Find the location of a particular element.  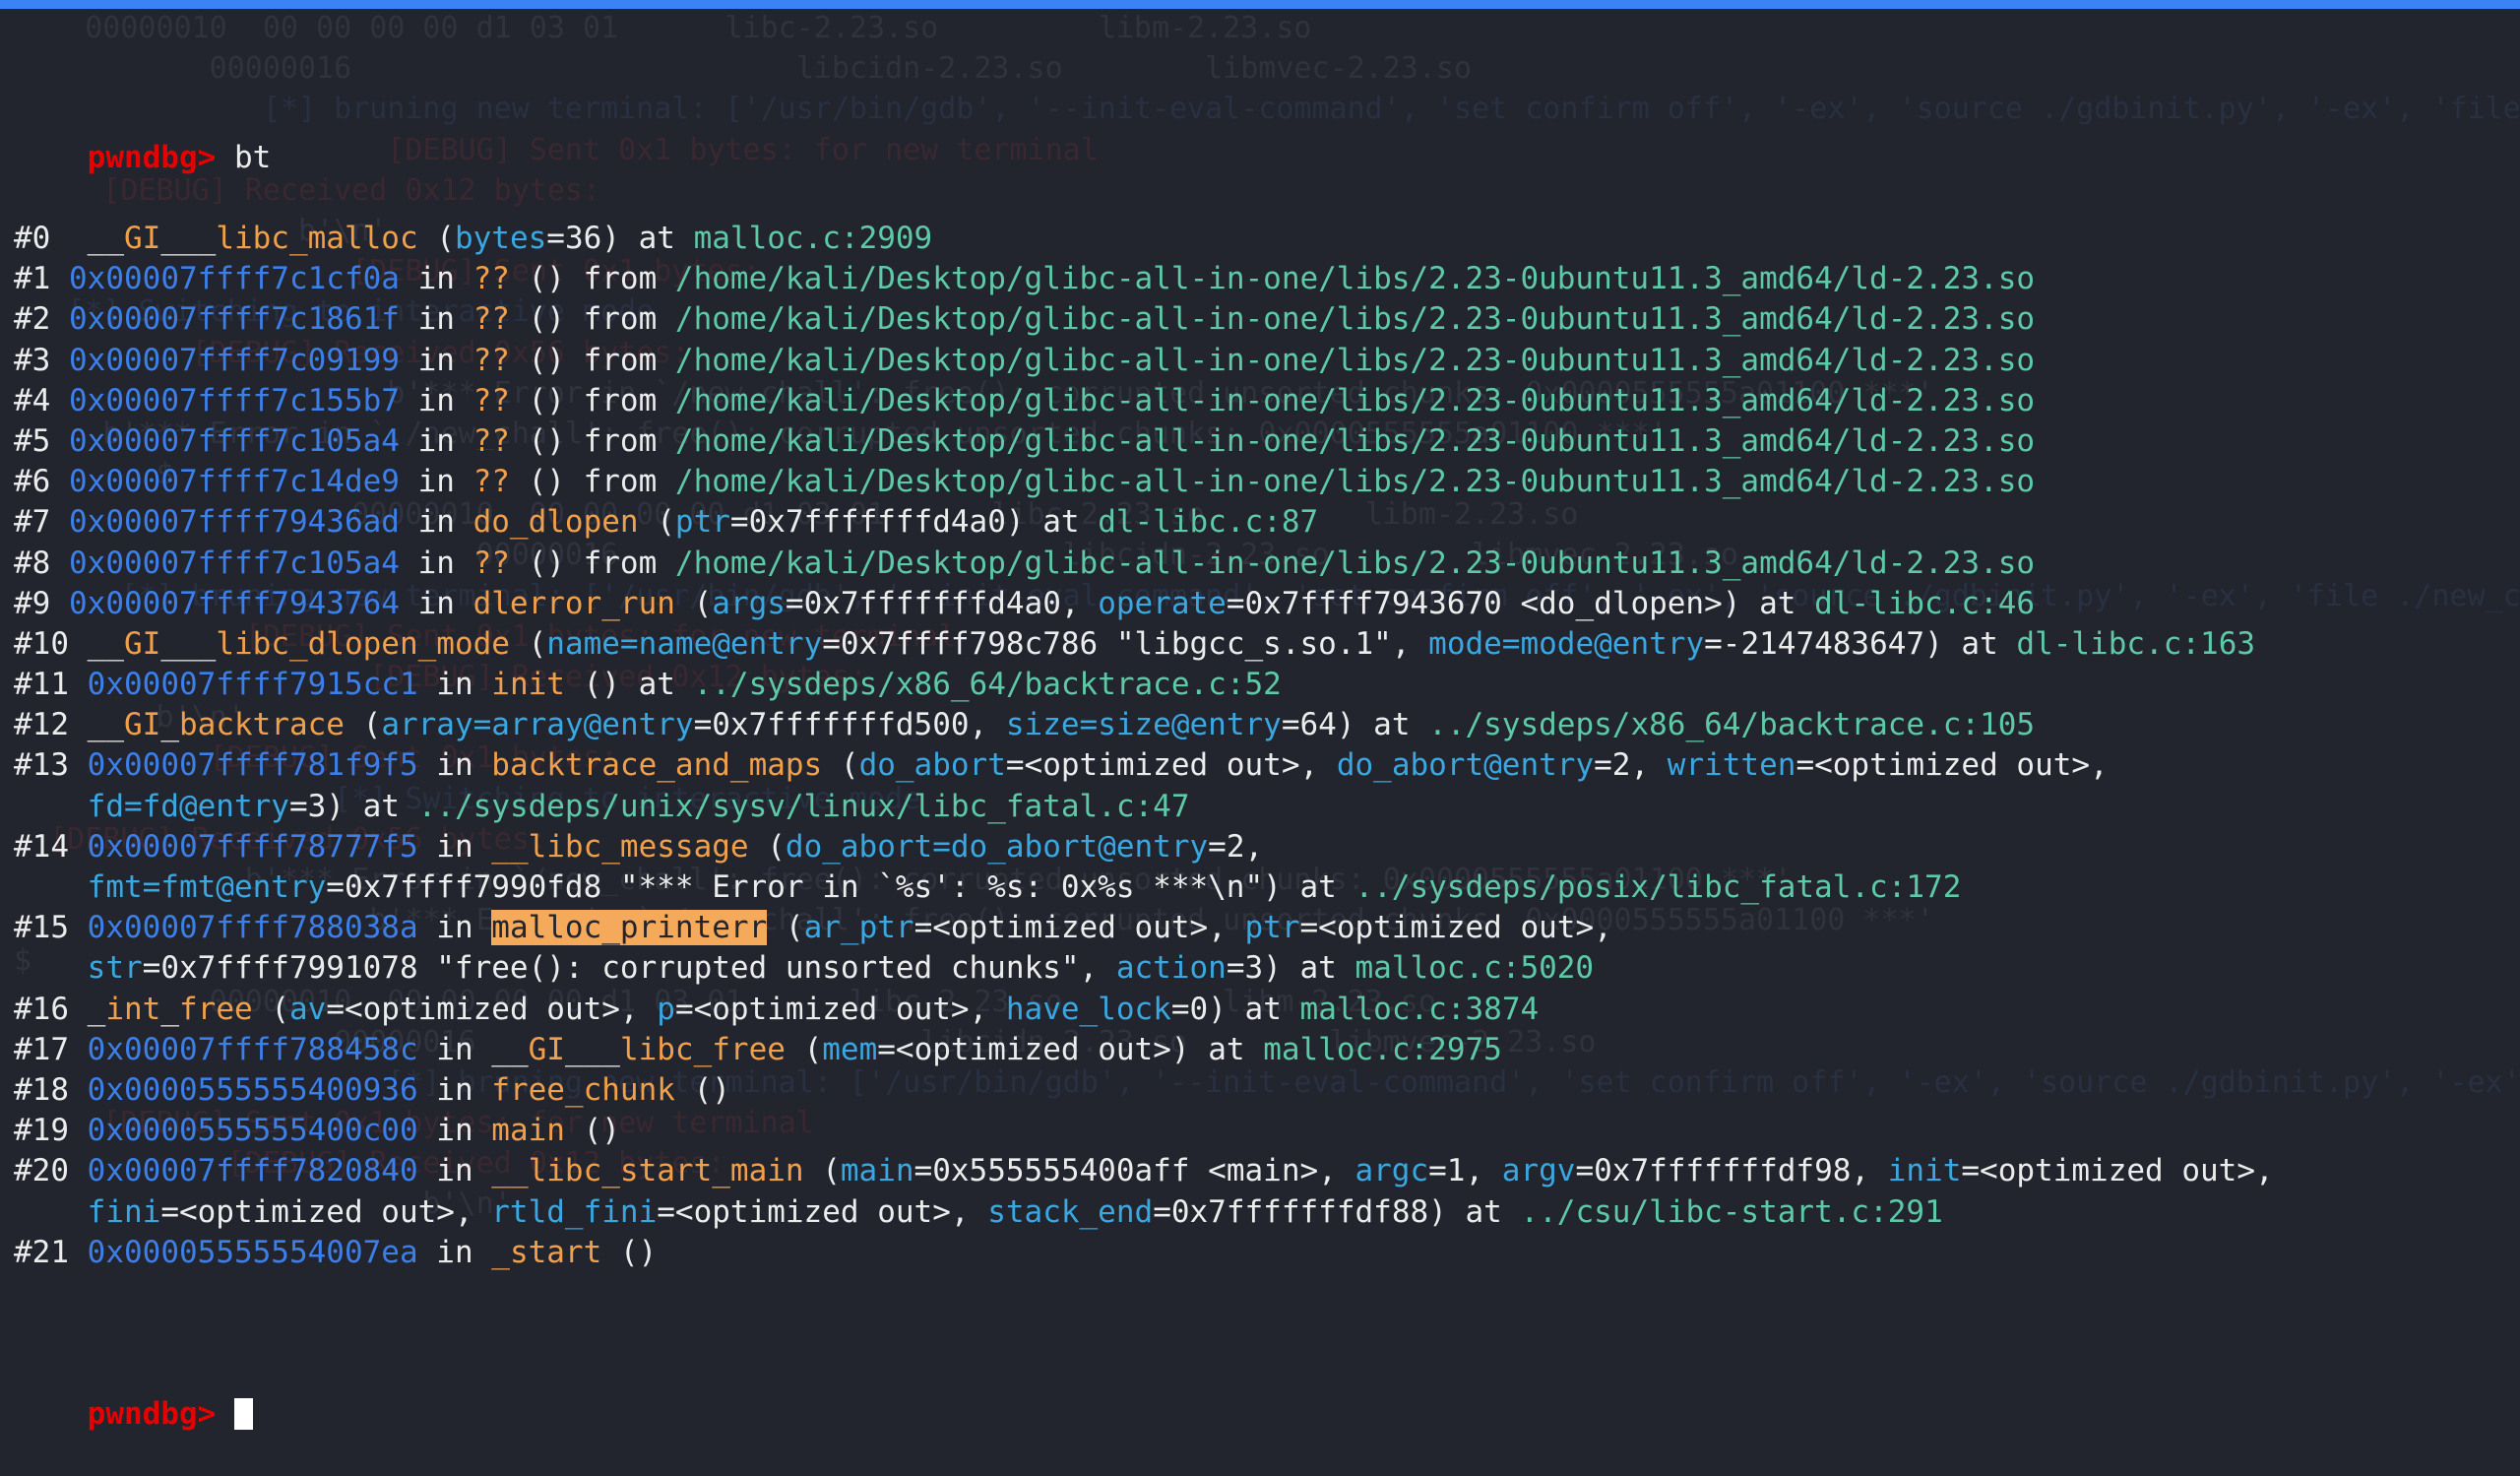

frame-token: do_abort@entry is located at coordinates (1465, 765).